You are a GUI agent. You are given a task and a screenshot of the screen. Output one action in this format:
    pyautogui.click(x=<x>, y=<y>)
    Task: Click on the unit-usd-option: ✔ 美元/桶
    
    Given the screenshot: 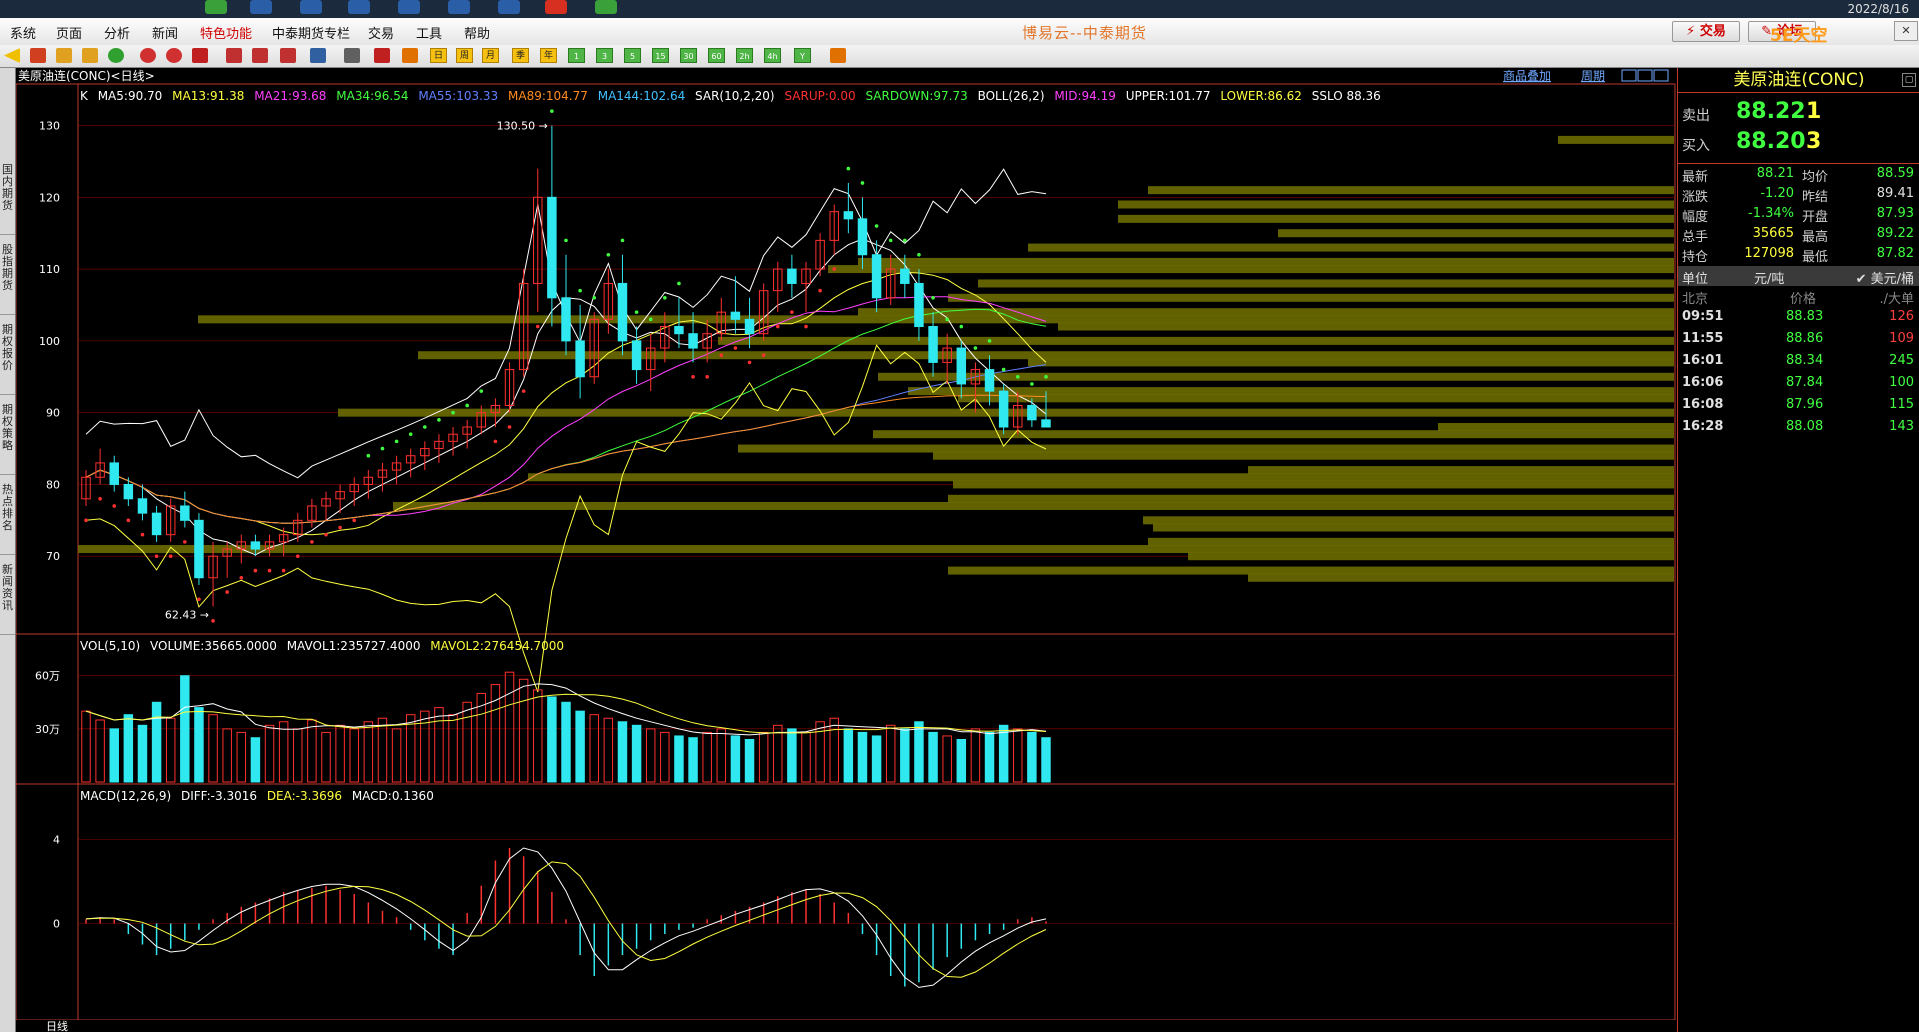 What is the action you would take?
    pyautogui.click(x=1885, y=277)
    